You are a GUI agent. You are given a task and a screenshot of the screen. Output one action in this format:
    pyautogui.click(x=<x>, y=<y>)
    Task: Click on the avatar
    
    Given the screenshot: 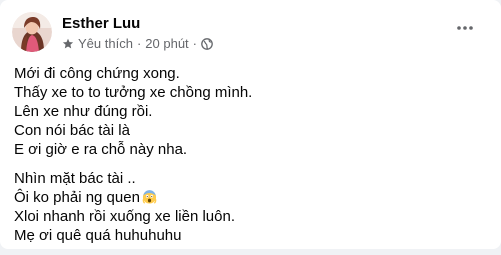 What is the action you would take?
    pyautogui.click(x=32, y=32)
    